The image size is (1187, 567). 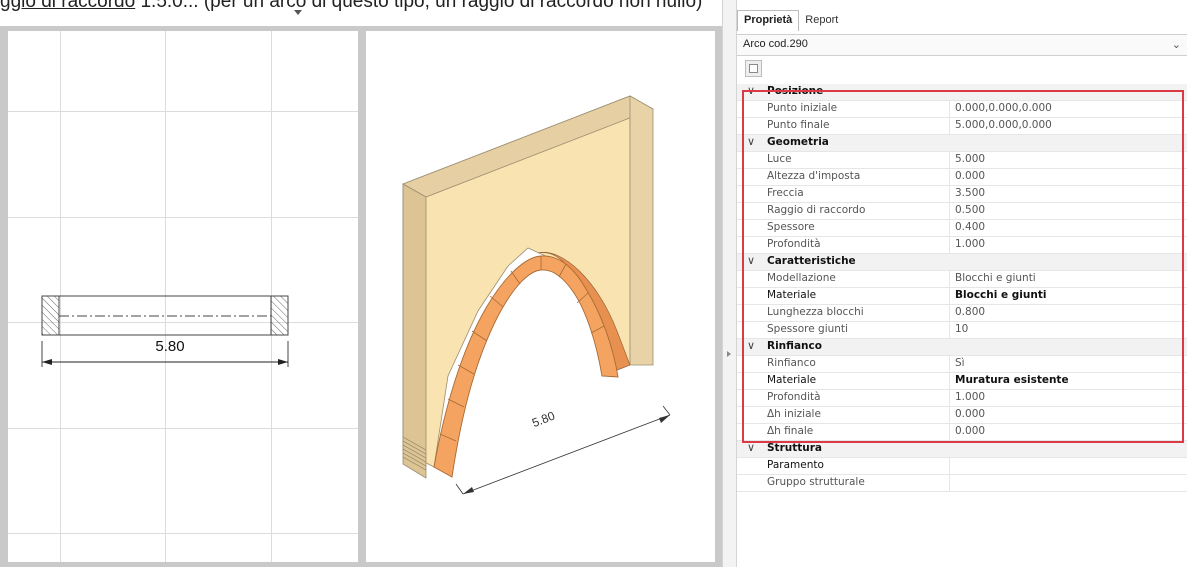 I want to click on property-row: Gruppo strutturale, so click(x=962, y=483).